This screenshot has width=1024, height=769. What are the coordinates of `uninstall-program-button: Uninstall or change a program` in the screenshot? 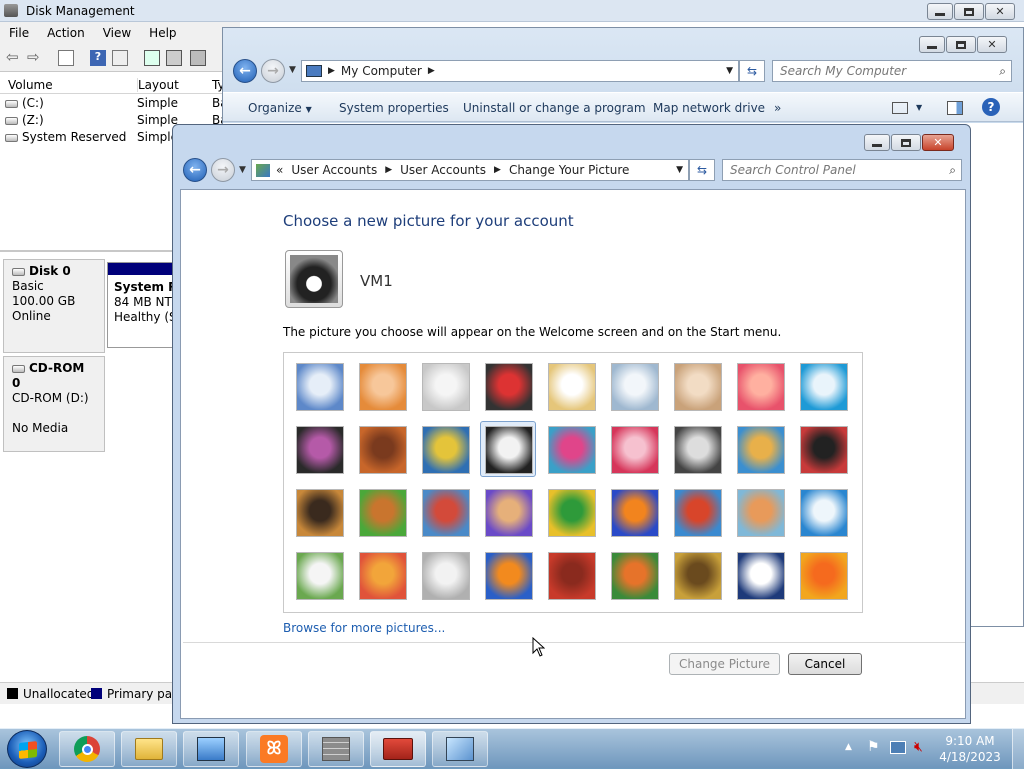 It's located at (554, 108).